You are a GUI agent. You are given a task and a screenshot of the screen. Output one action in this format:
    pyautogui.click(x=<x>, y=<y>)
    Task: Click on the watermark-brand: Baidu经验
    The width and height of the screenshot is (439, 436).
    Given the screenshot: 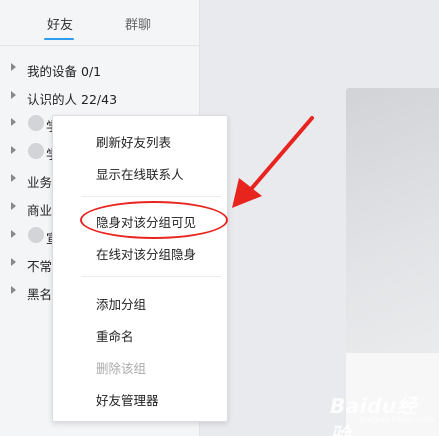 What is the action you would take?
    pyautogui.click(x=374, y=415)
    